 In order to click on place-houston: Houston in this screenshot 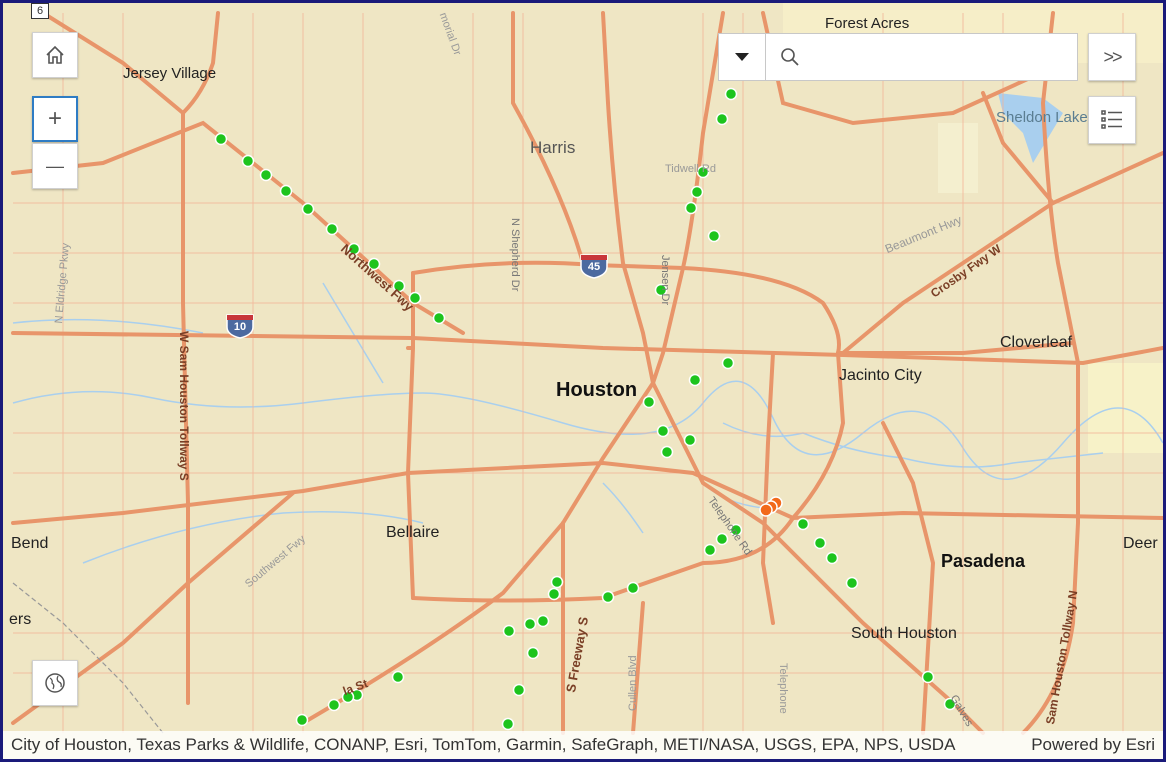, I will do `click(597, 390)`.